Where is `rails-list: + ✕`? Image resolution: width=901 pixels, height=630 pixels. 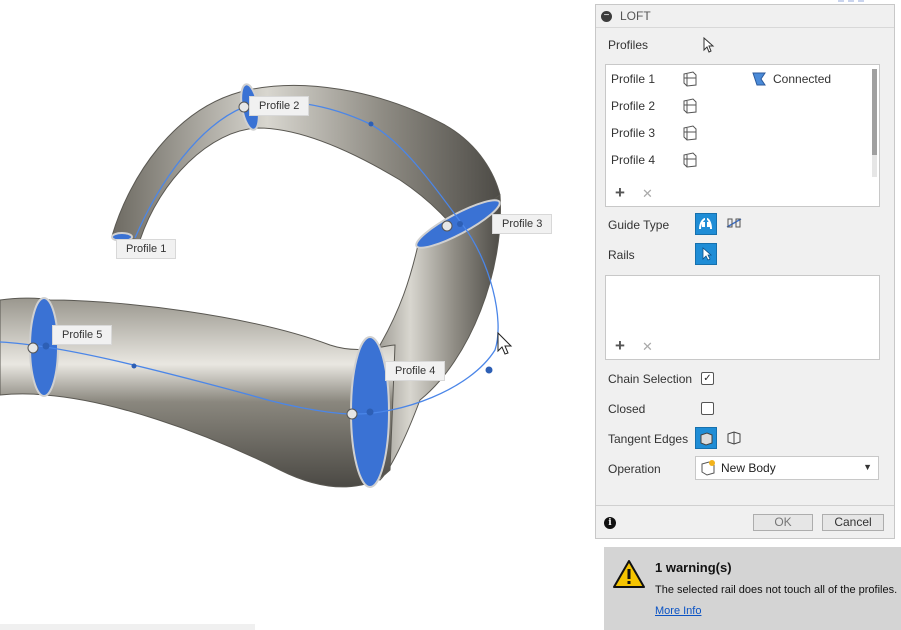 rails-list: + ✕ is located at coordinates (742, 317).